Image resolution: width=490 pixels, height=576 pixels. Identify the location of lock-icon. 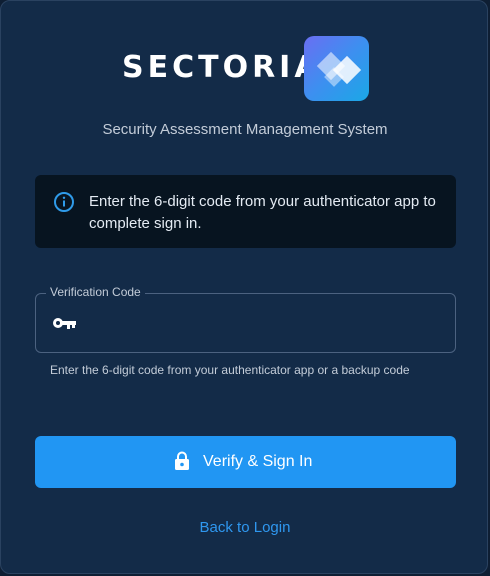
(182, 460).